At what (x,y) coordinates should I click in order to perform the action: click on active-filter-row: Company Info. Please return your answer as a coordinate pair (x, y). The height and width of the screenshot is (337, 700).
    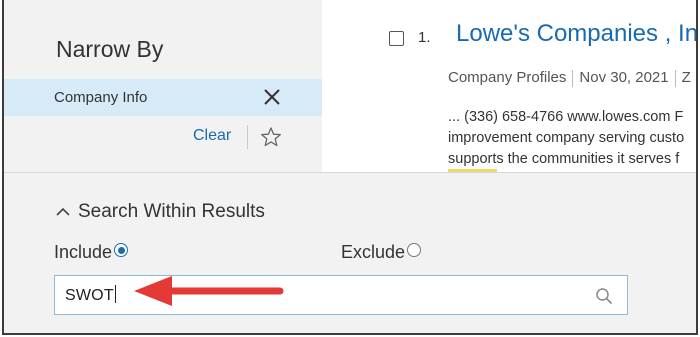
    Looking at the image, I should click on (163, 97).